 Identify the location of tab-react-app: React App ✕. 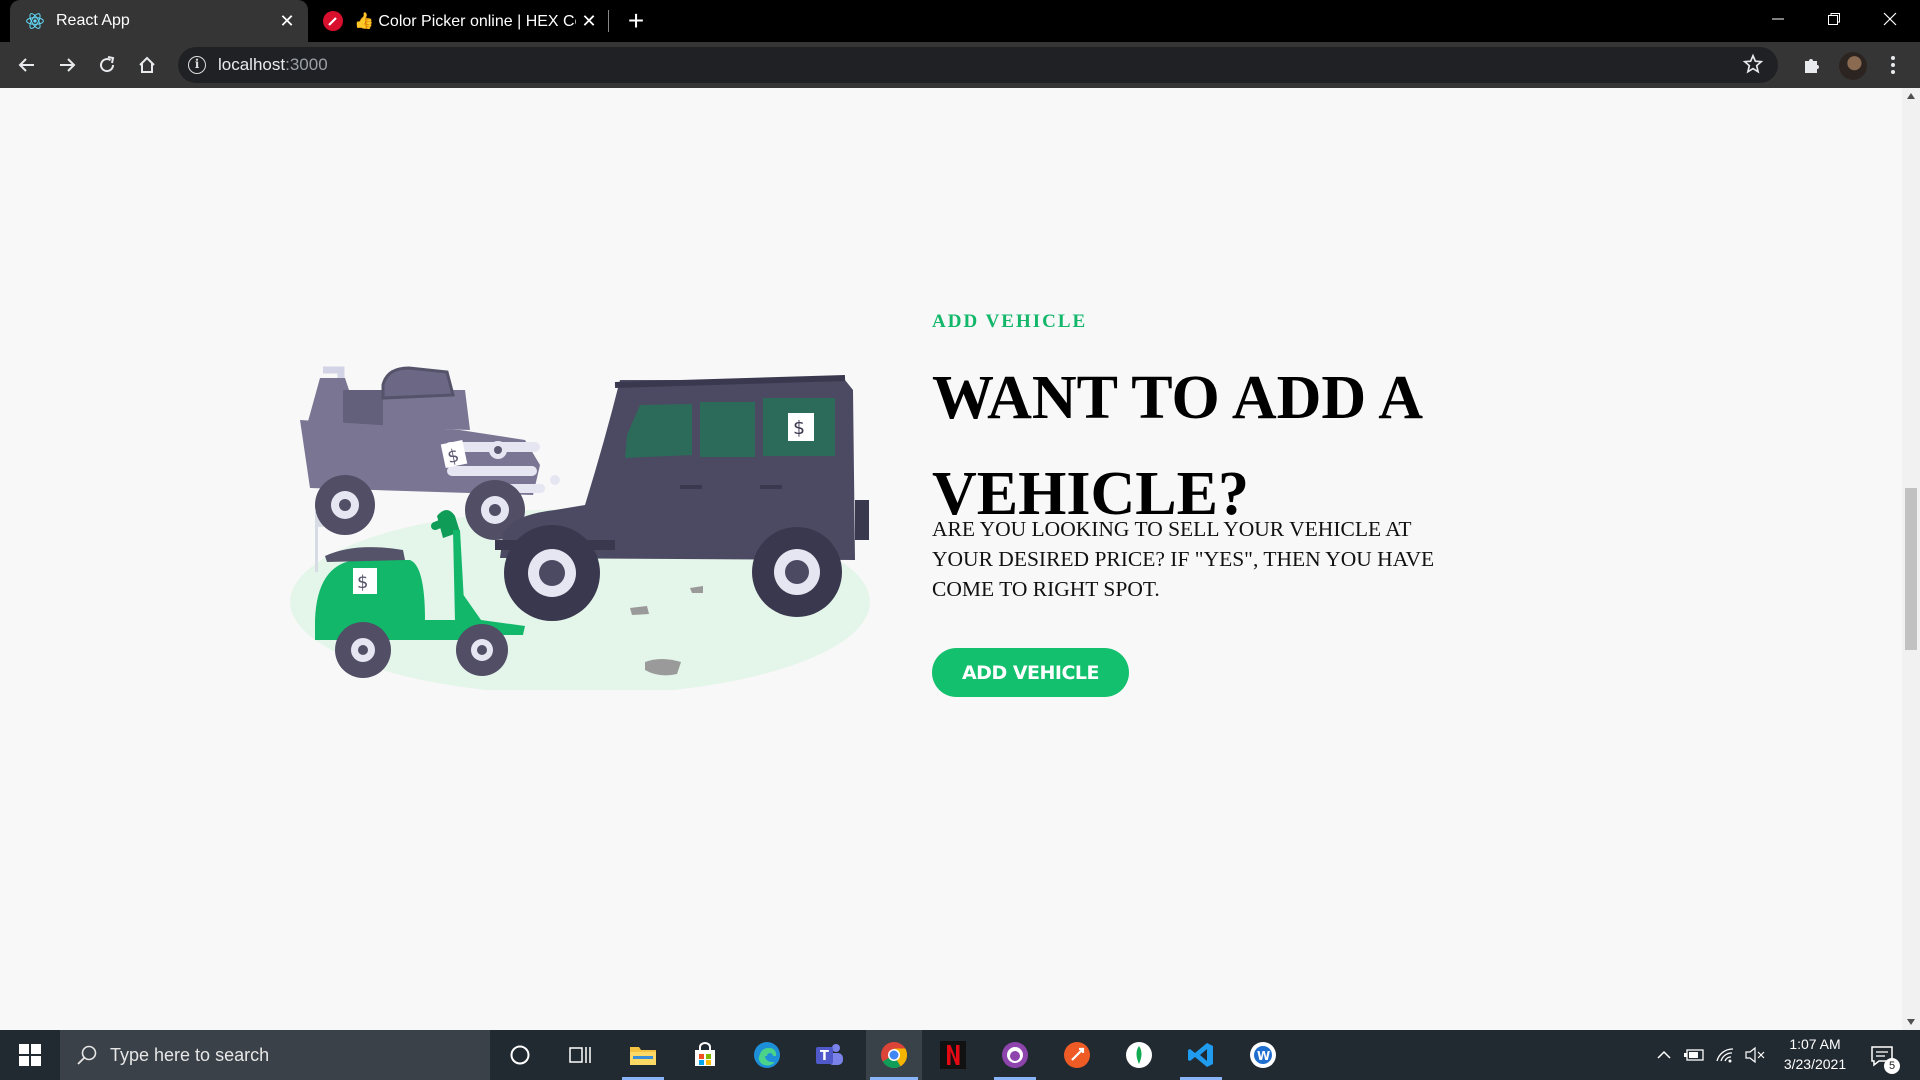
(159, 21).